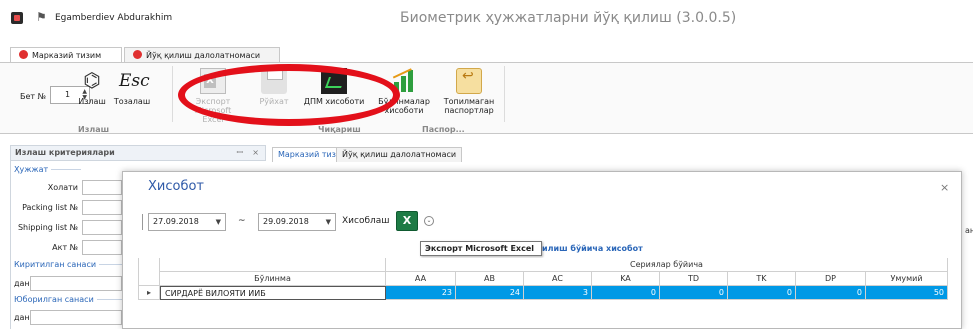 Image resolution: width=973 pixels, height=329 pixels. I want to click on grid-header-aa: AA, so click(421, 279).